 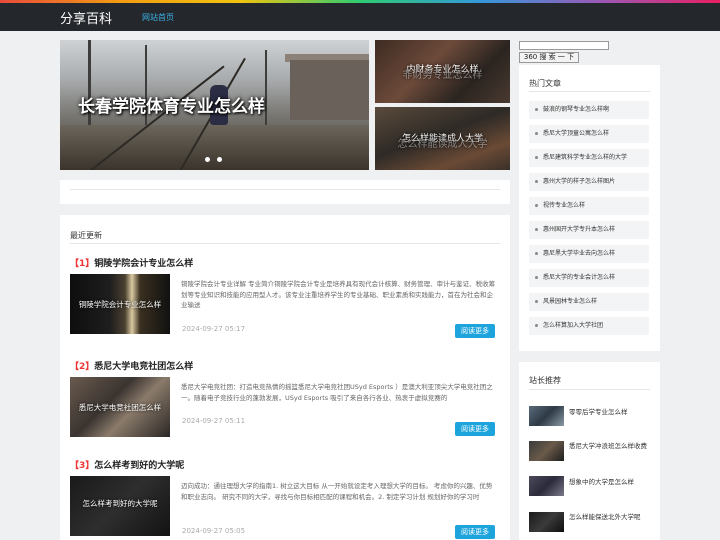 I want to click on side-image-2-ghost: 怎么样能读成人大学, so click(x=442, y=144).